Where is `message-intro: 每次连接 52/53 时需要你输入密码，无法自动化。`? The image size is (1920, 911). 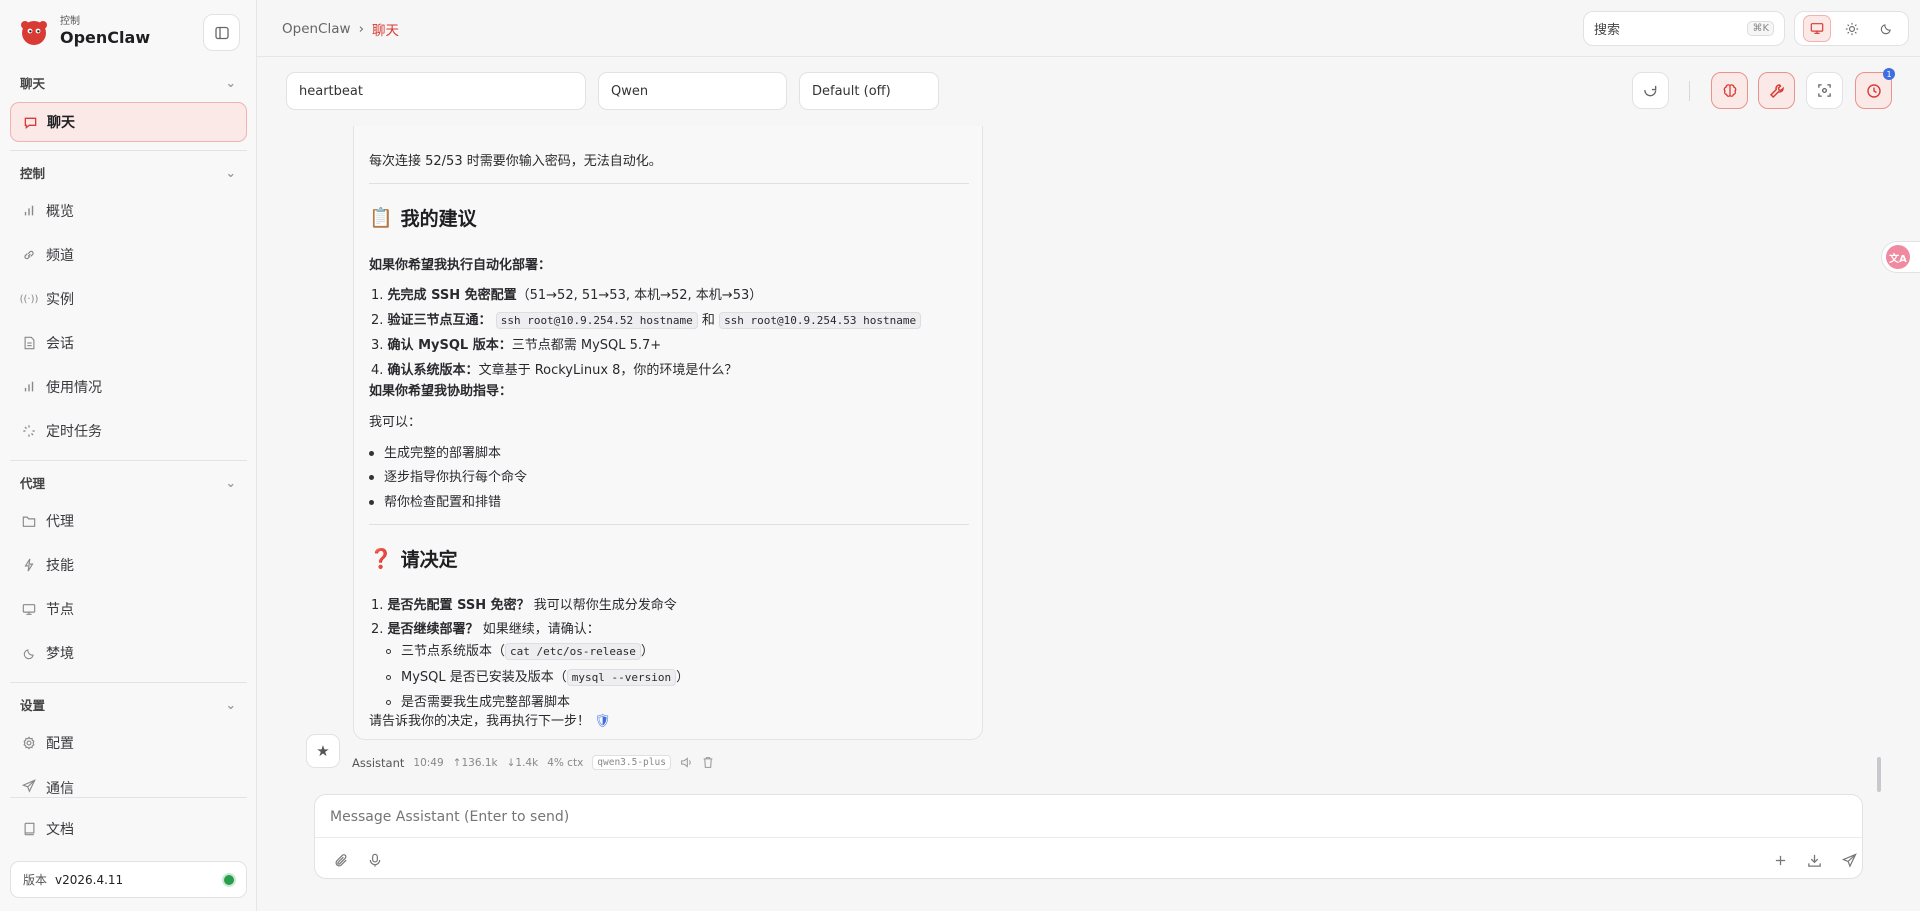
message-intro: 每次连接 52/53 时需要你输入密码，无法自动化。 is located at coordinates (515, 161).